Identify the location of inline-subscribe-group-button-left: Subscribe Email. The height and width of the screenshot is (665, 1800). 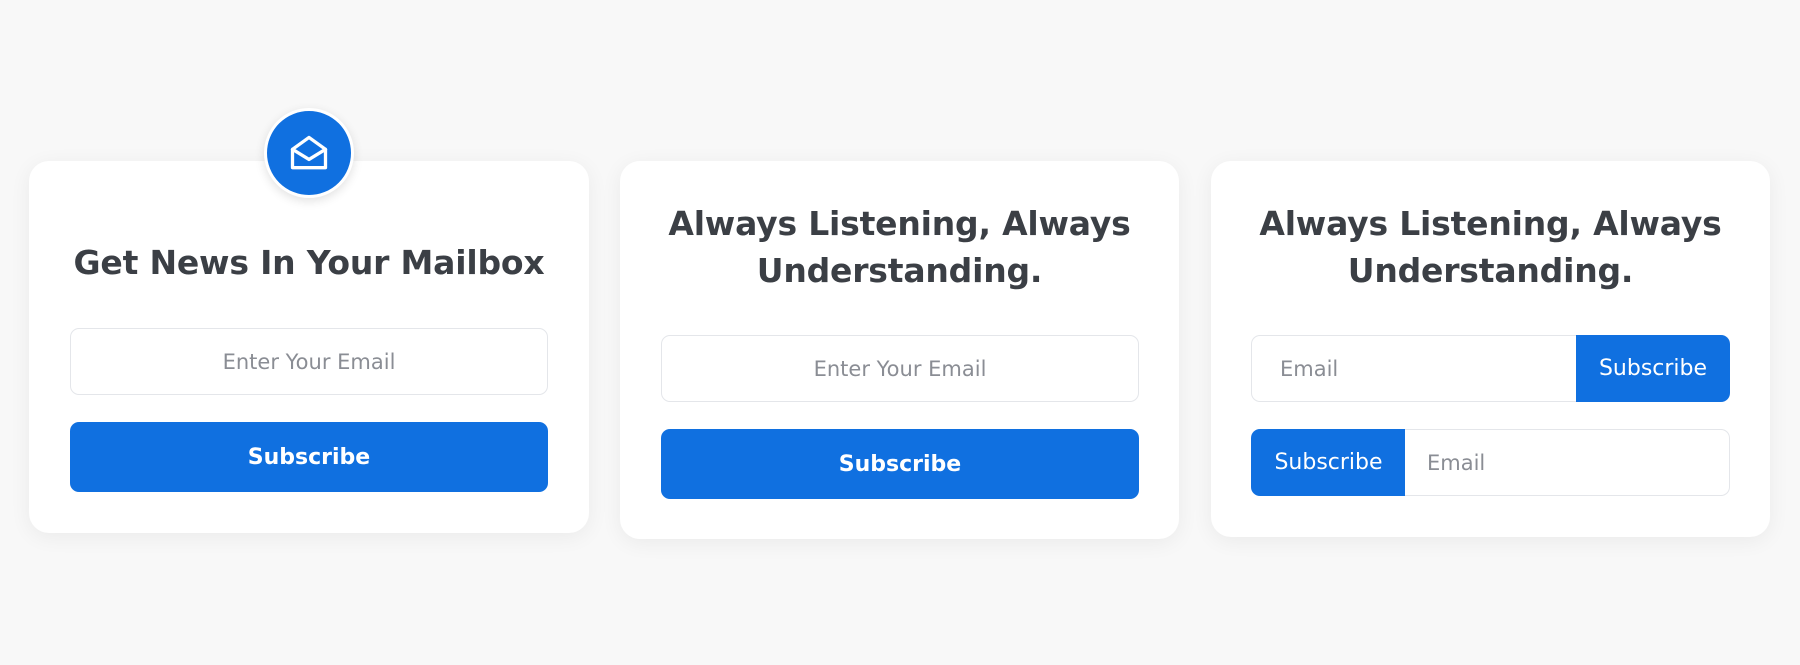
(1490, 462).